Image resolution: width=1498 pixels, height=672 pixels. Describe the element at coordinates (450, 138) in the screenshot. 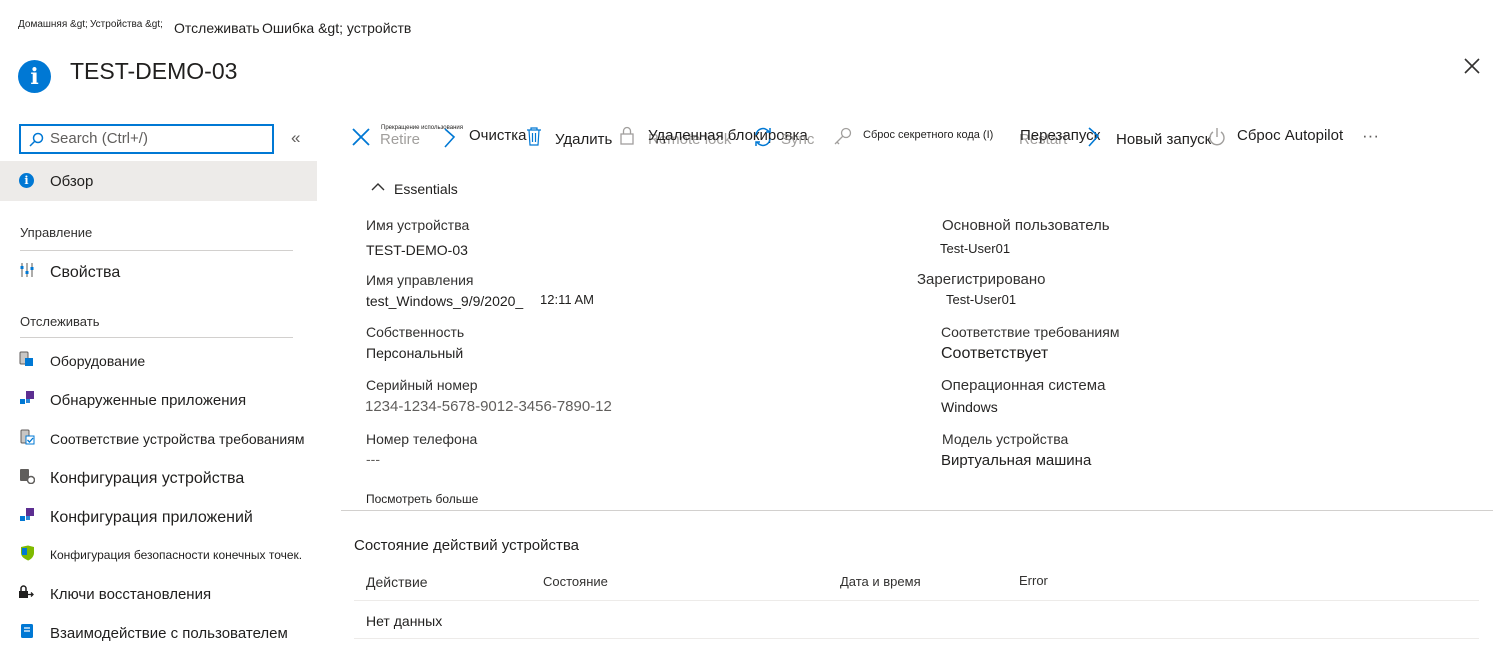

I see `wipe-icon` at that location.